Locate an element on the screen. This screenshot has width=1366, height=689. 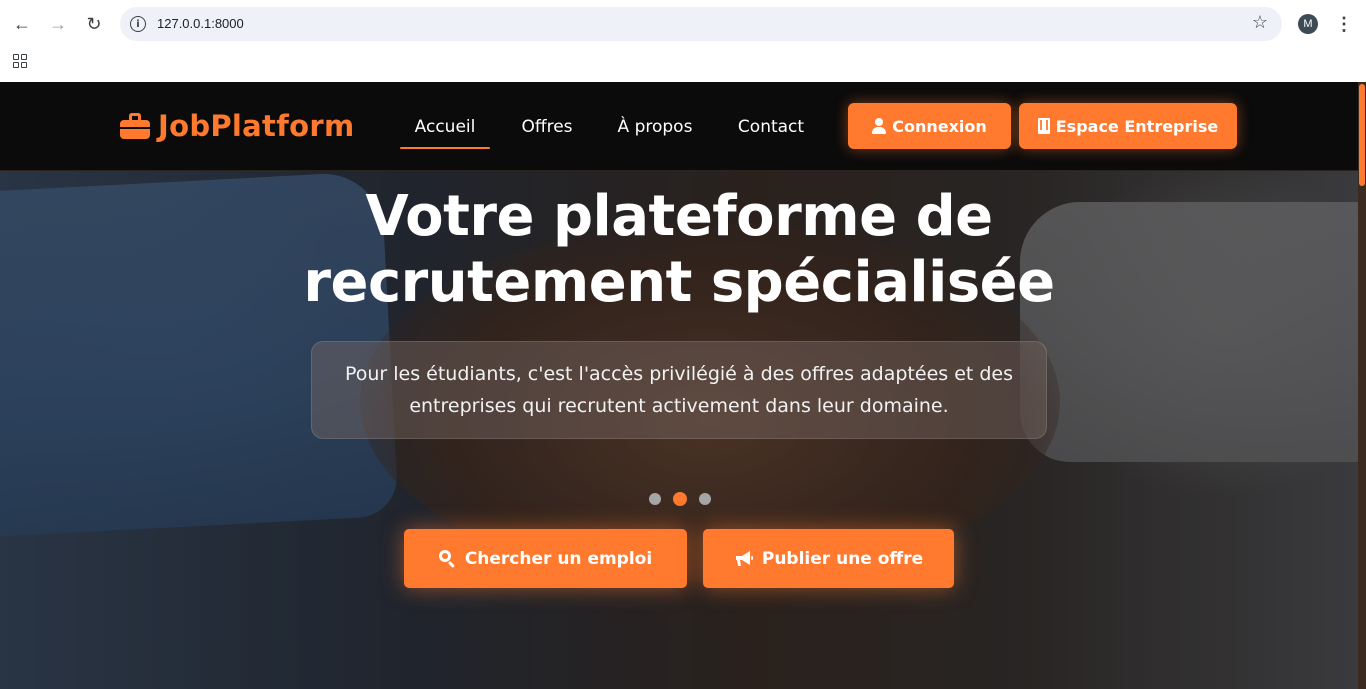
carousel-indicators is located at coordinates (680, 499).